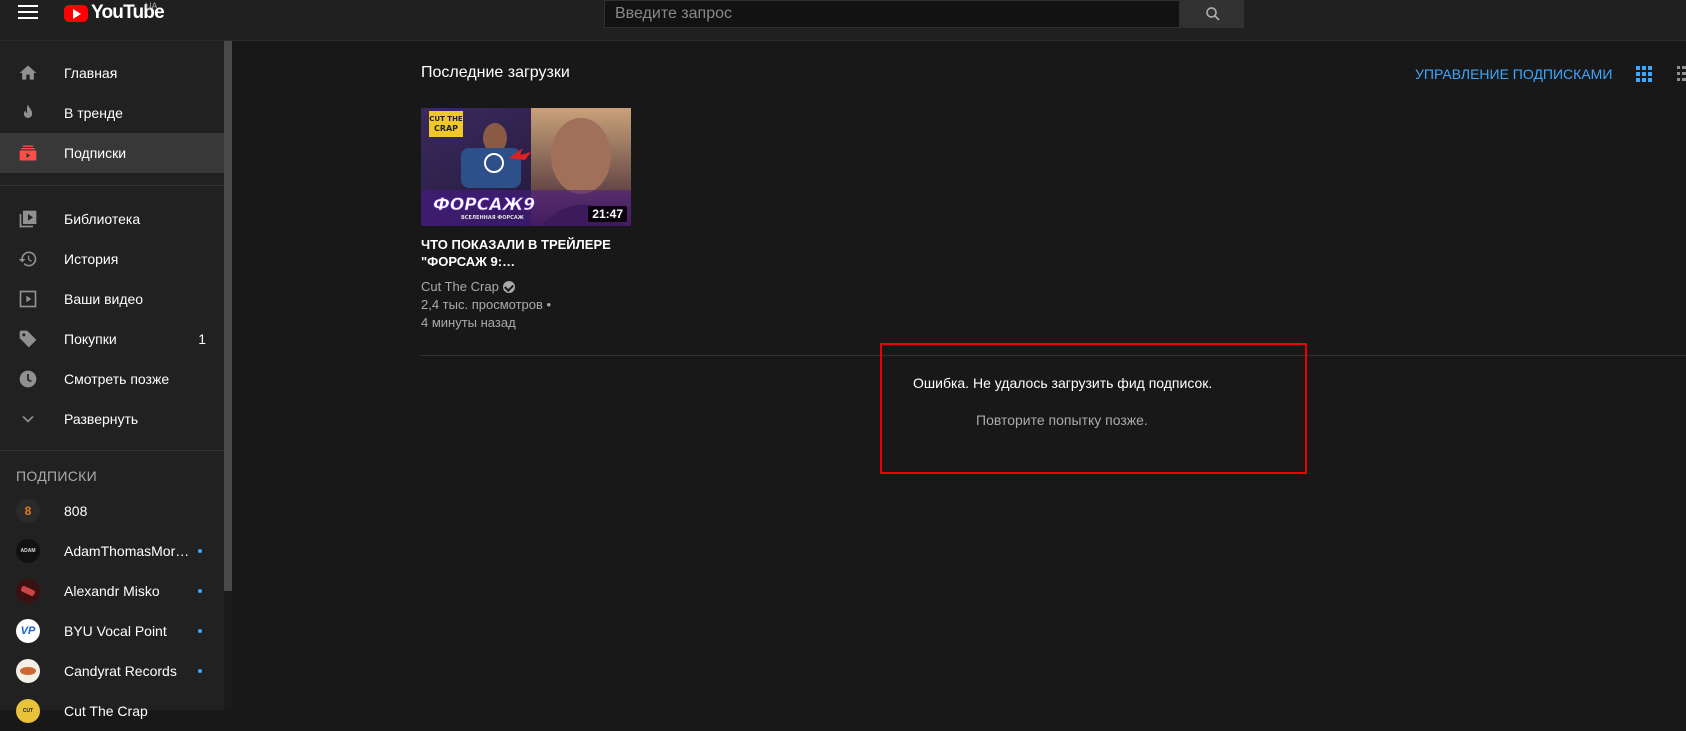 Image resolution: width=1686 pixels, height=731 pixels. I want to click on svg-text: CUT THE, so click(446, 119).